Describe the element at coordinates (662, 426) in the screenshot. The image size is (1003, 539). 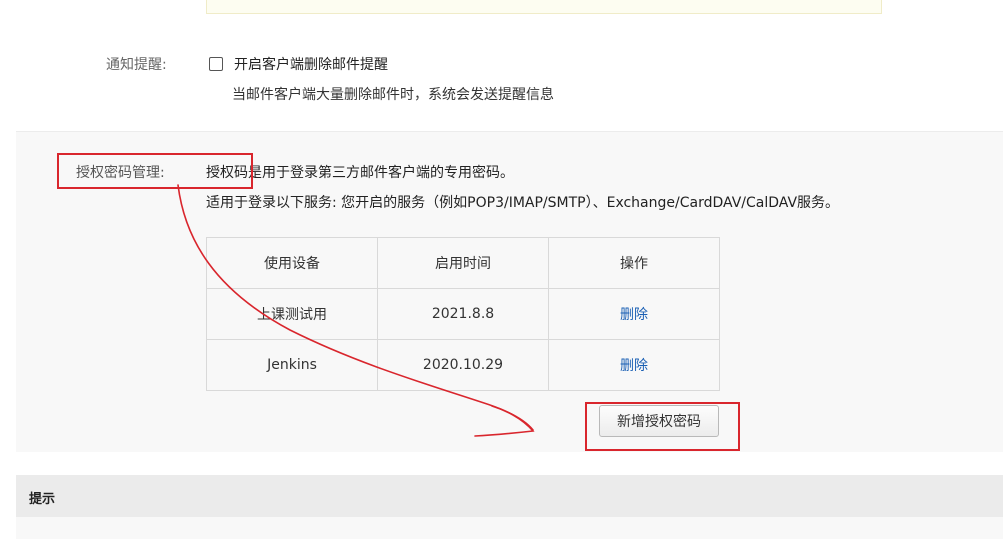
I see `annotation-box-add-button` at that location.